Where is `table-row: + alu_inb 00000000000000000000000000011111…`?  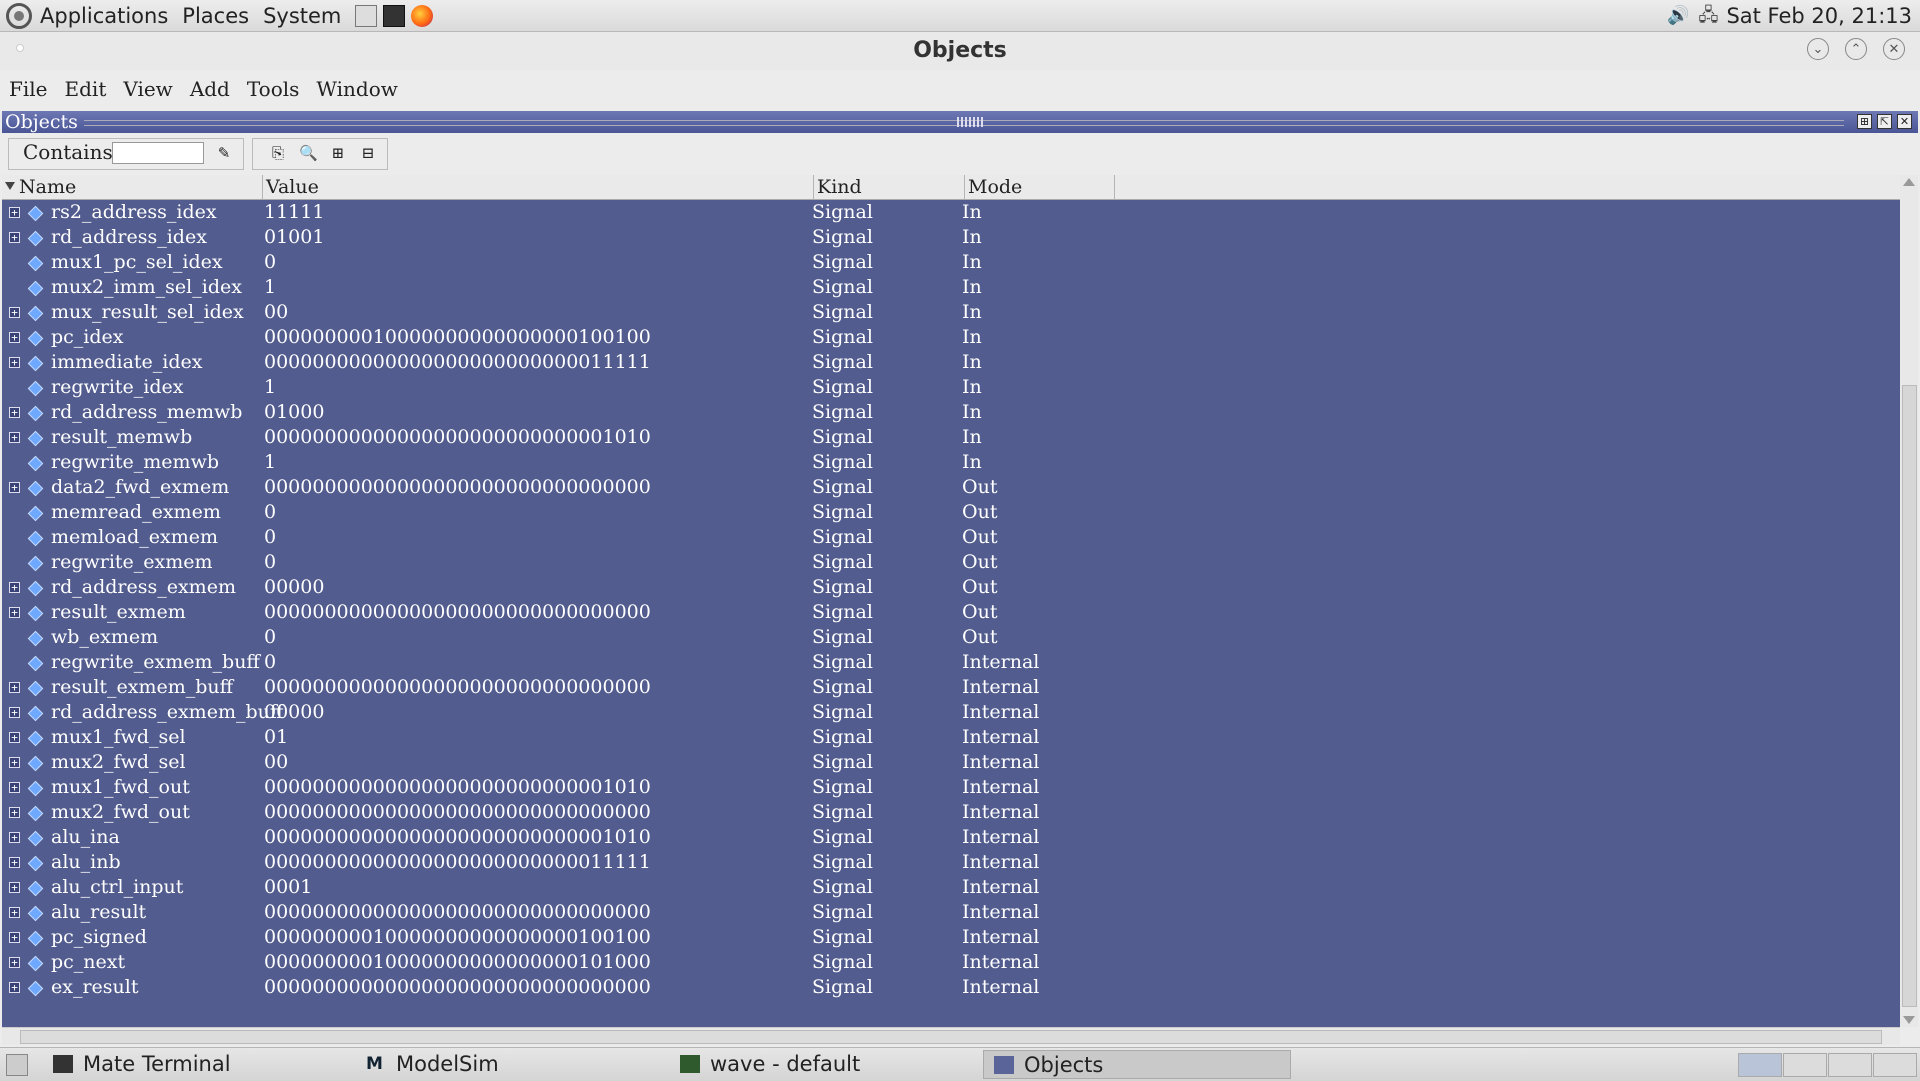 table-row: + alu_inb 00000000000000000000000000011111… is located at coordinates (951, 862).